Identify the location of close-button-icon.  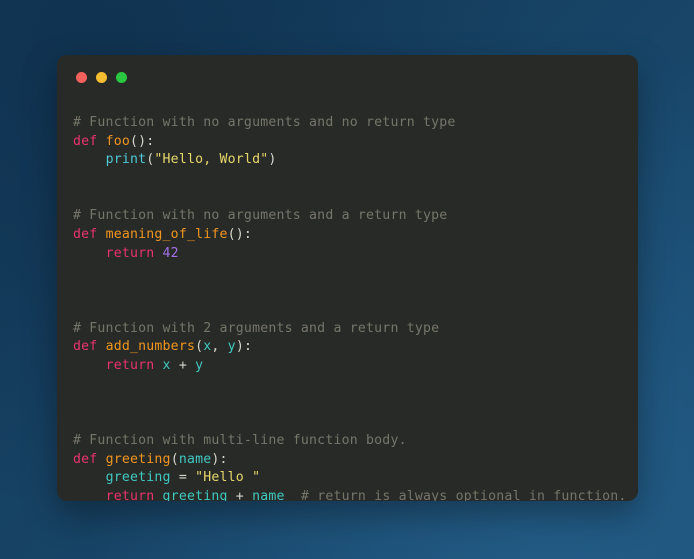
(81, 77).